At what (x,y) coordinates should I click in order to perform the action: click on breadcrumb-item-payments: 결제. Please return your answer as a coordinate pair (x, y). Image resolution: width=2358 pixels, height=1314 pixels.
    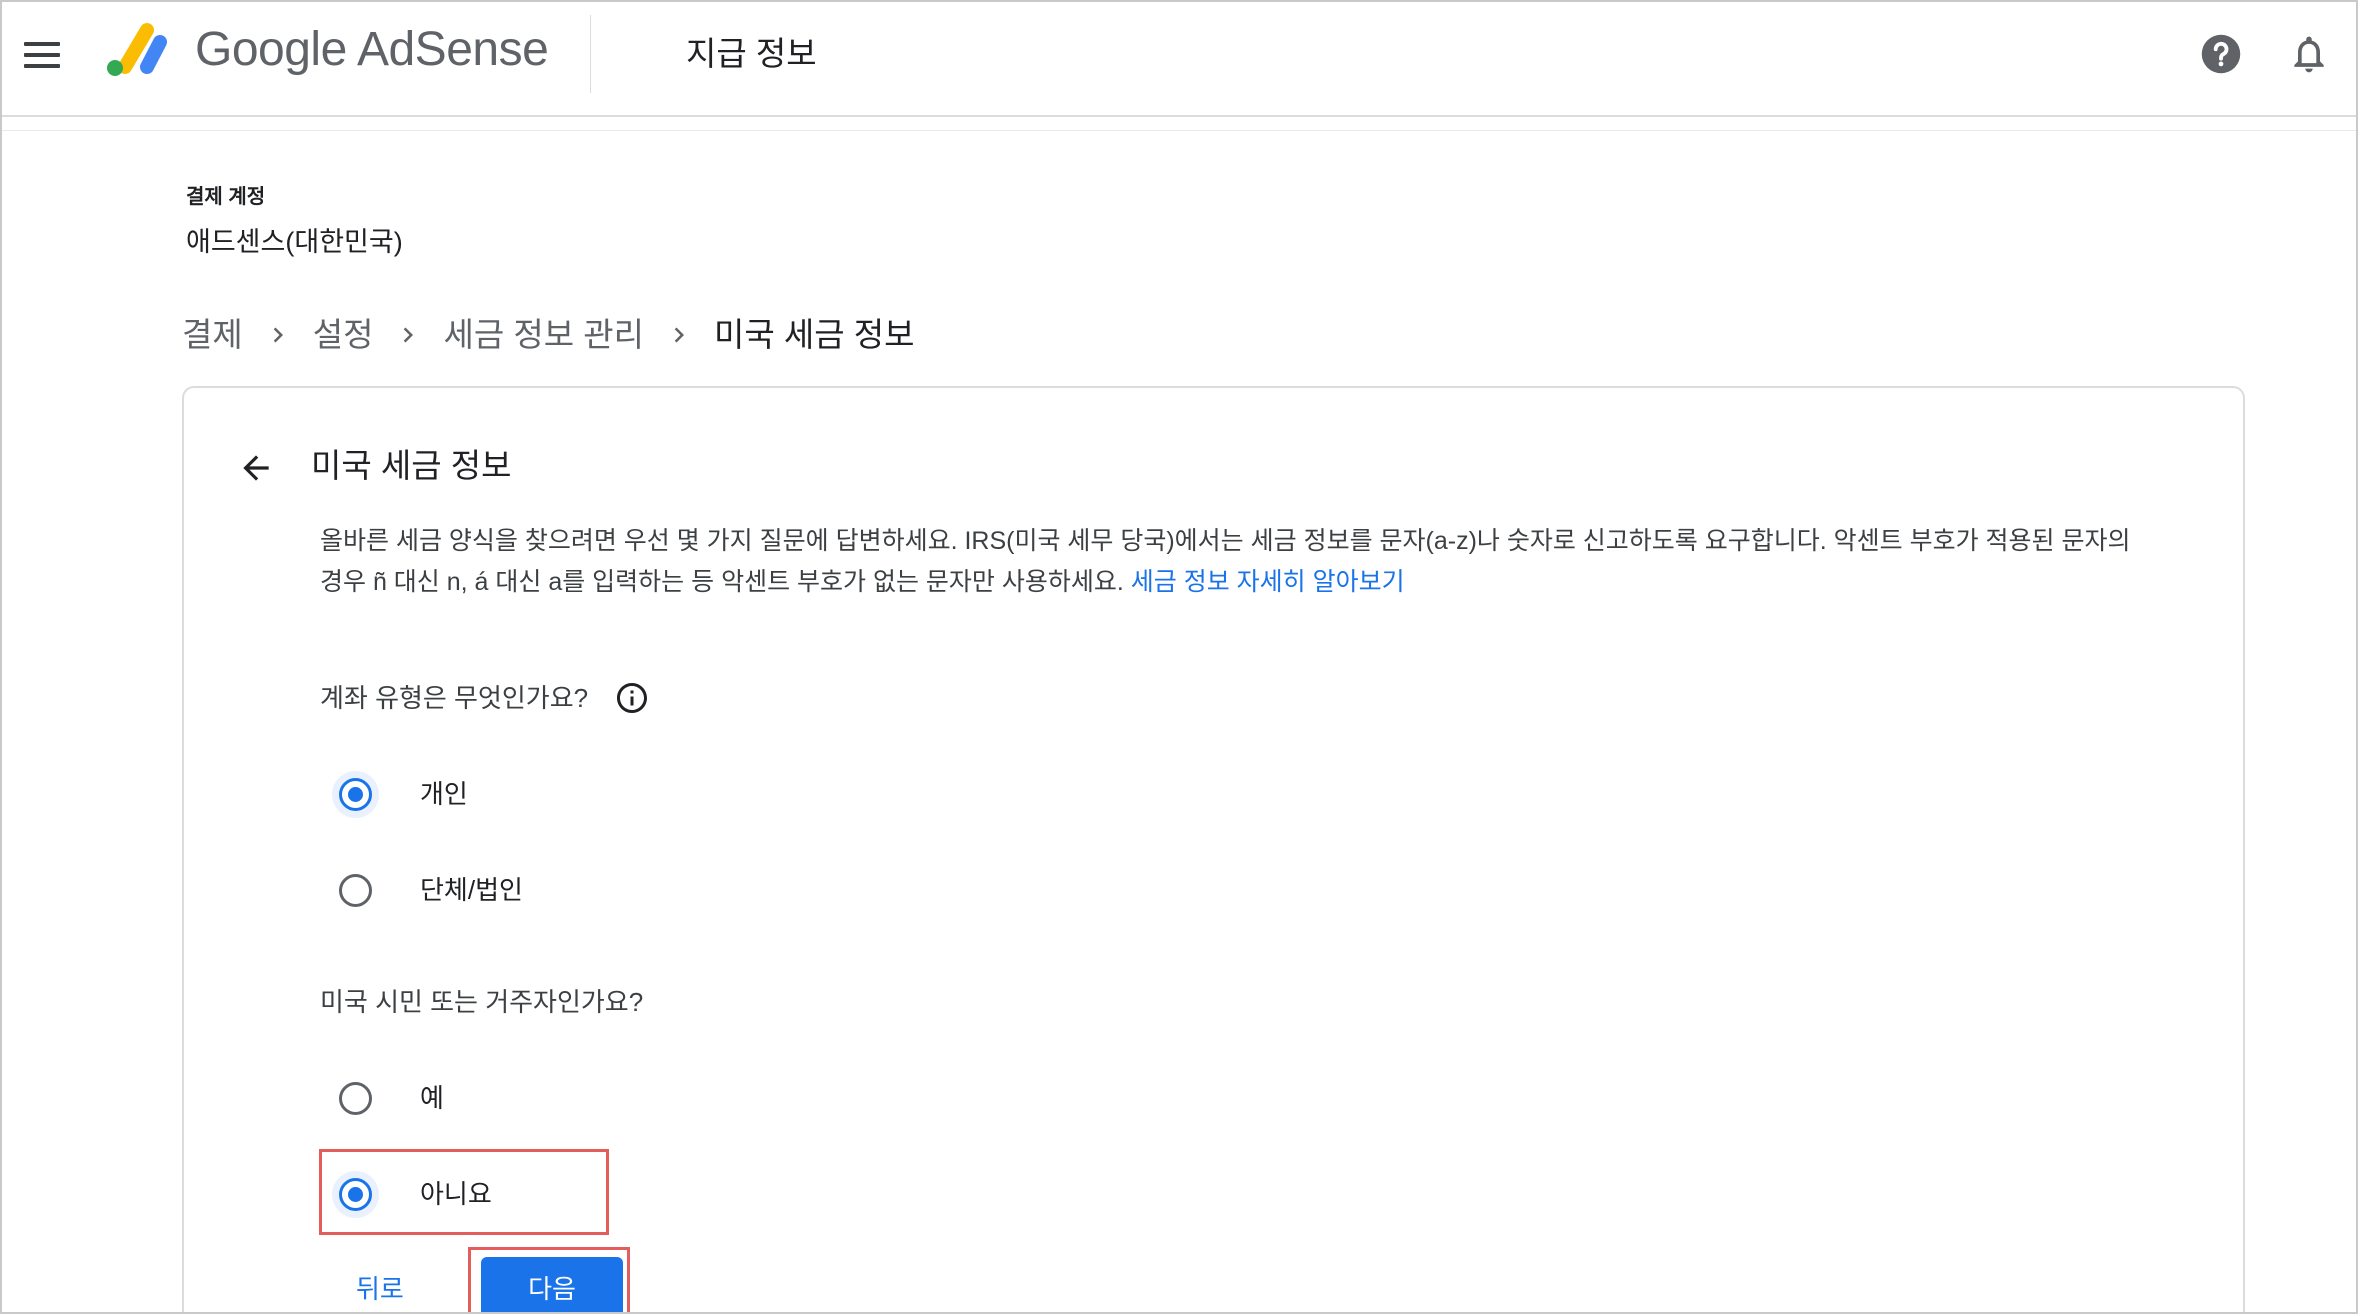
    Looking at the image, I should click on (212, 335).